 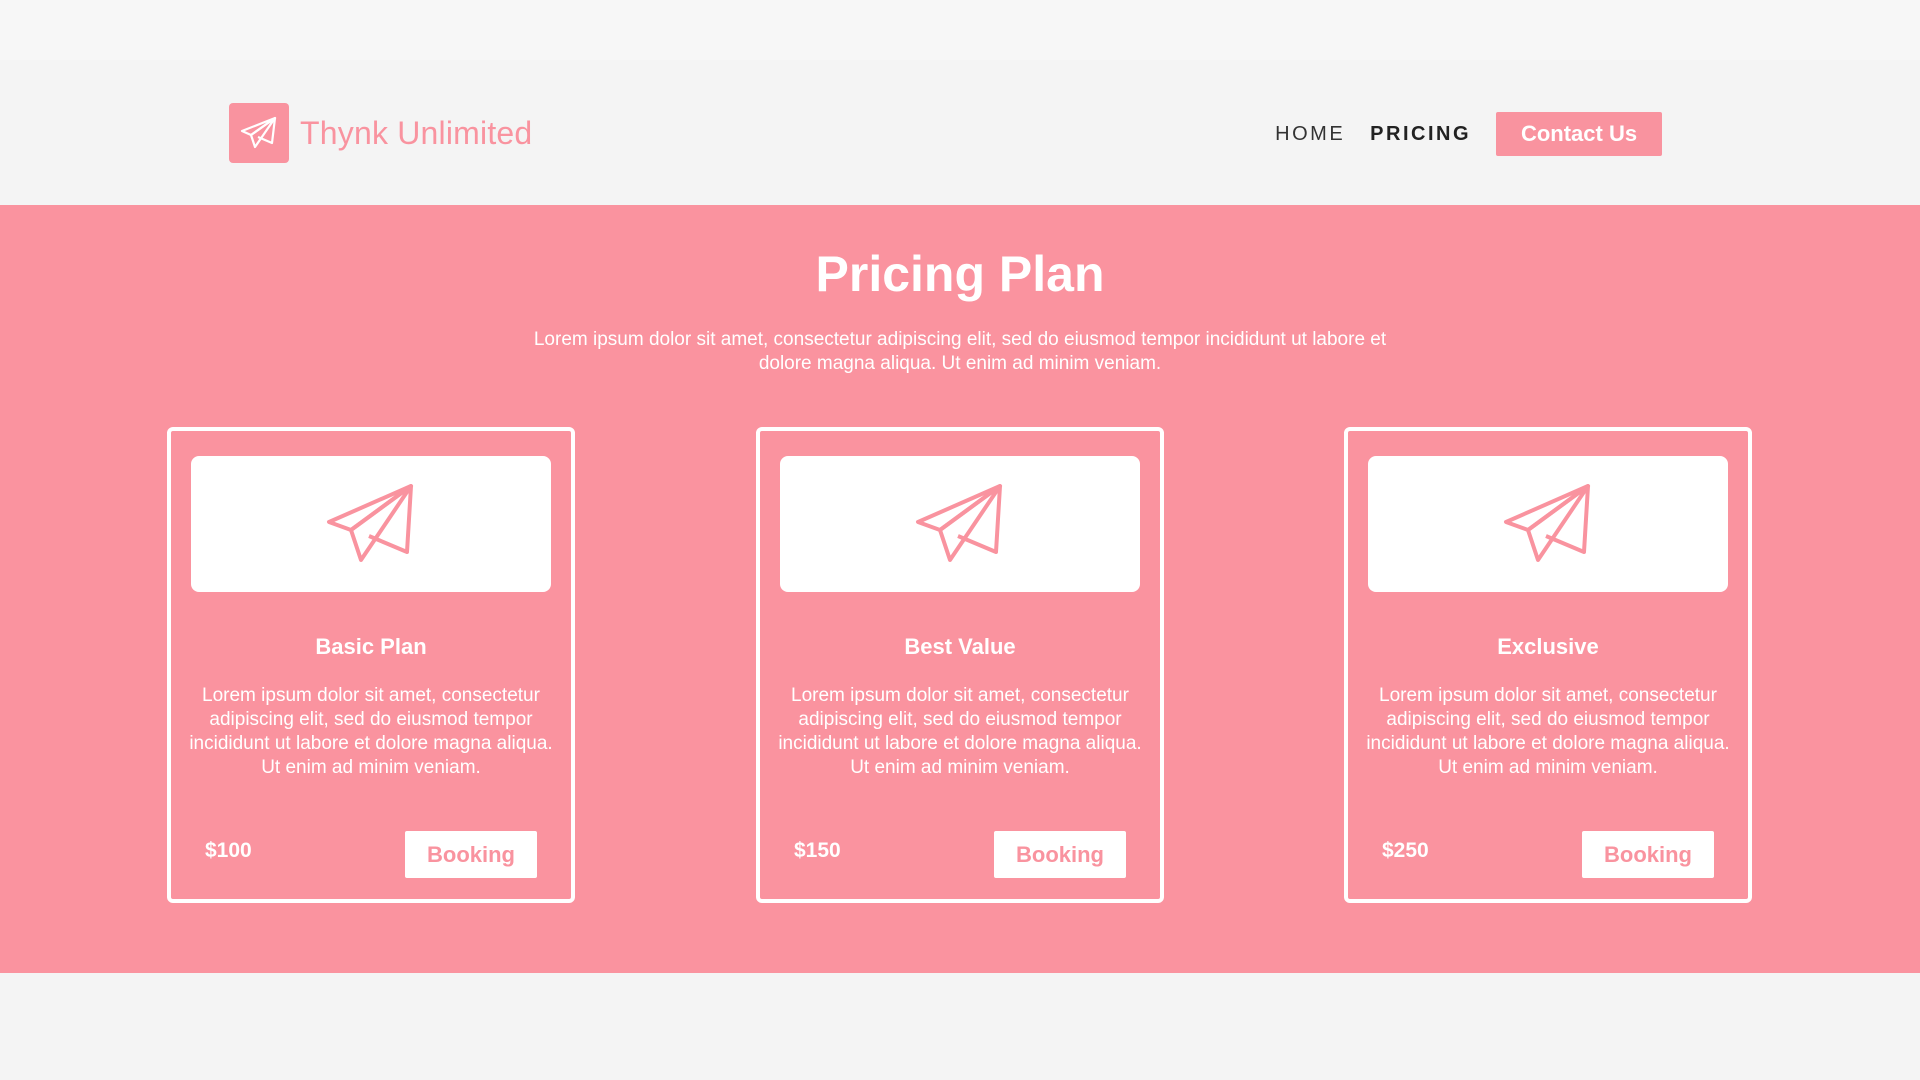 I want to click on plan-name: Exclusive, so click(x=1548, y=646).